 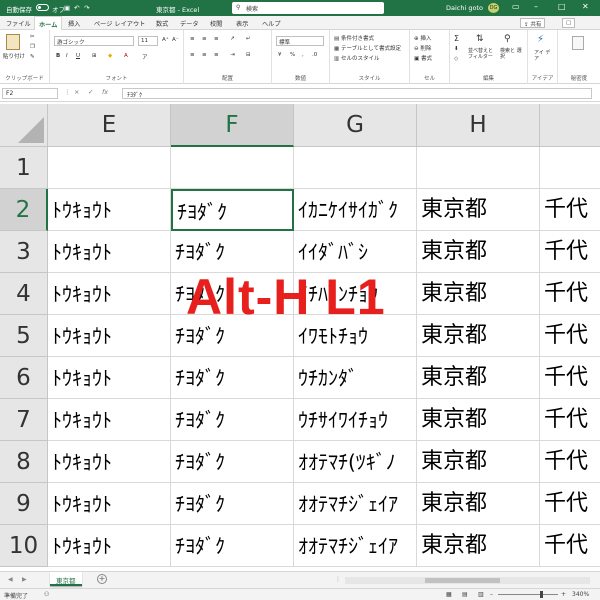 I want to click on zoom-in-icon: +, so click(x=563, y=594).